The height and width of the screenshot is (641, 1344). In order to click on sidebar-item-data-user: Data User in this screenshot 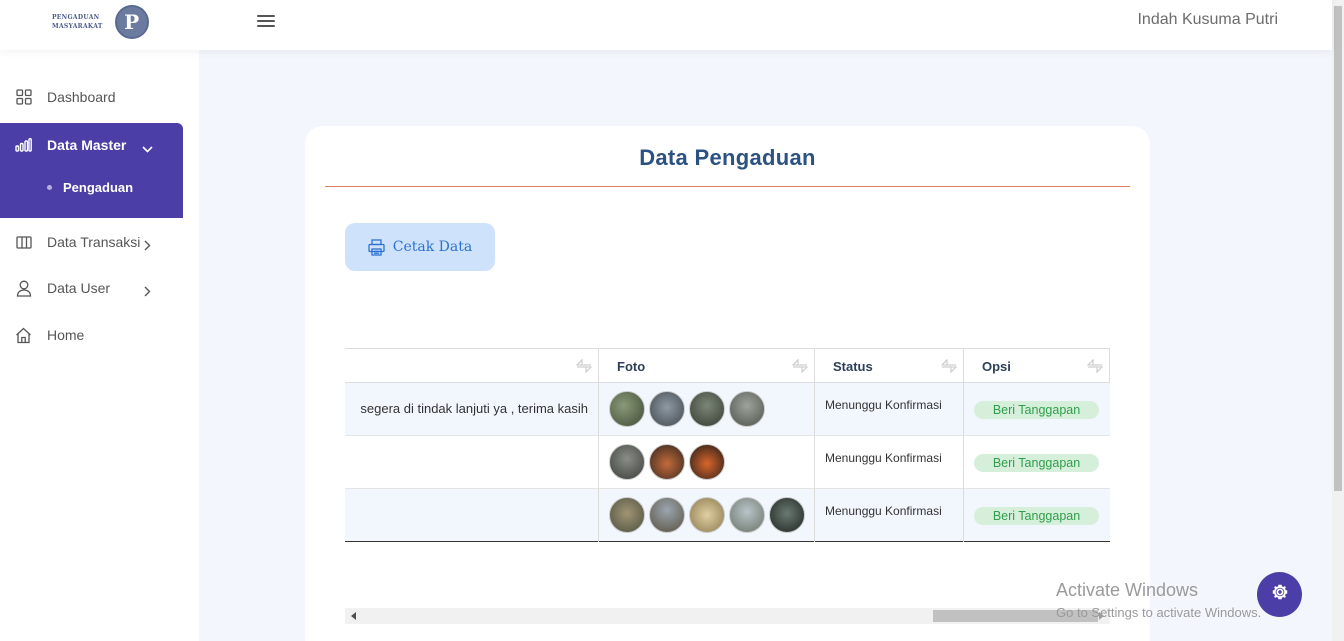, I will do `click(91, 288)`.